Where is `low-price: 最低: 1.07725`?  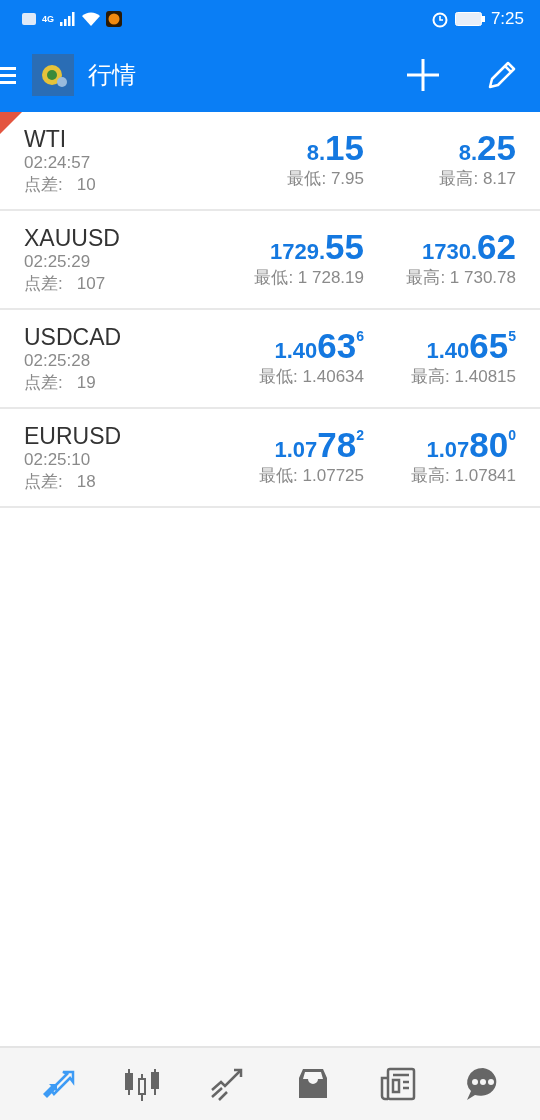 low-price: 最低: 1.07725 is located at coordinates (311, 476).